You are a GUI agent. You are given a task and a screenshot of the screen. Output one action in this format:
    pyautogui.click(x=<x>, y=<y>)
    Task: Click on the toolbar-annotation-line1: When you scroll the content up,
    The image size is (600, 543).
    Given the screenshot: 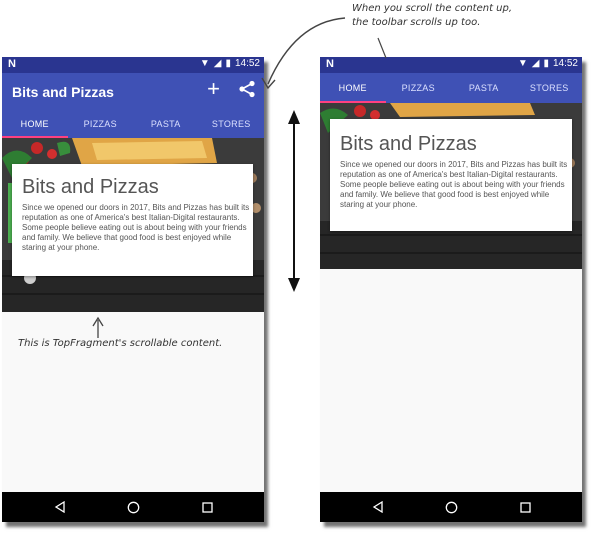 What is the action you would take?
    pyautogui.click(x=432, y=8)
    